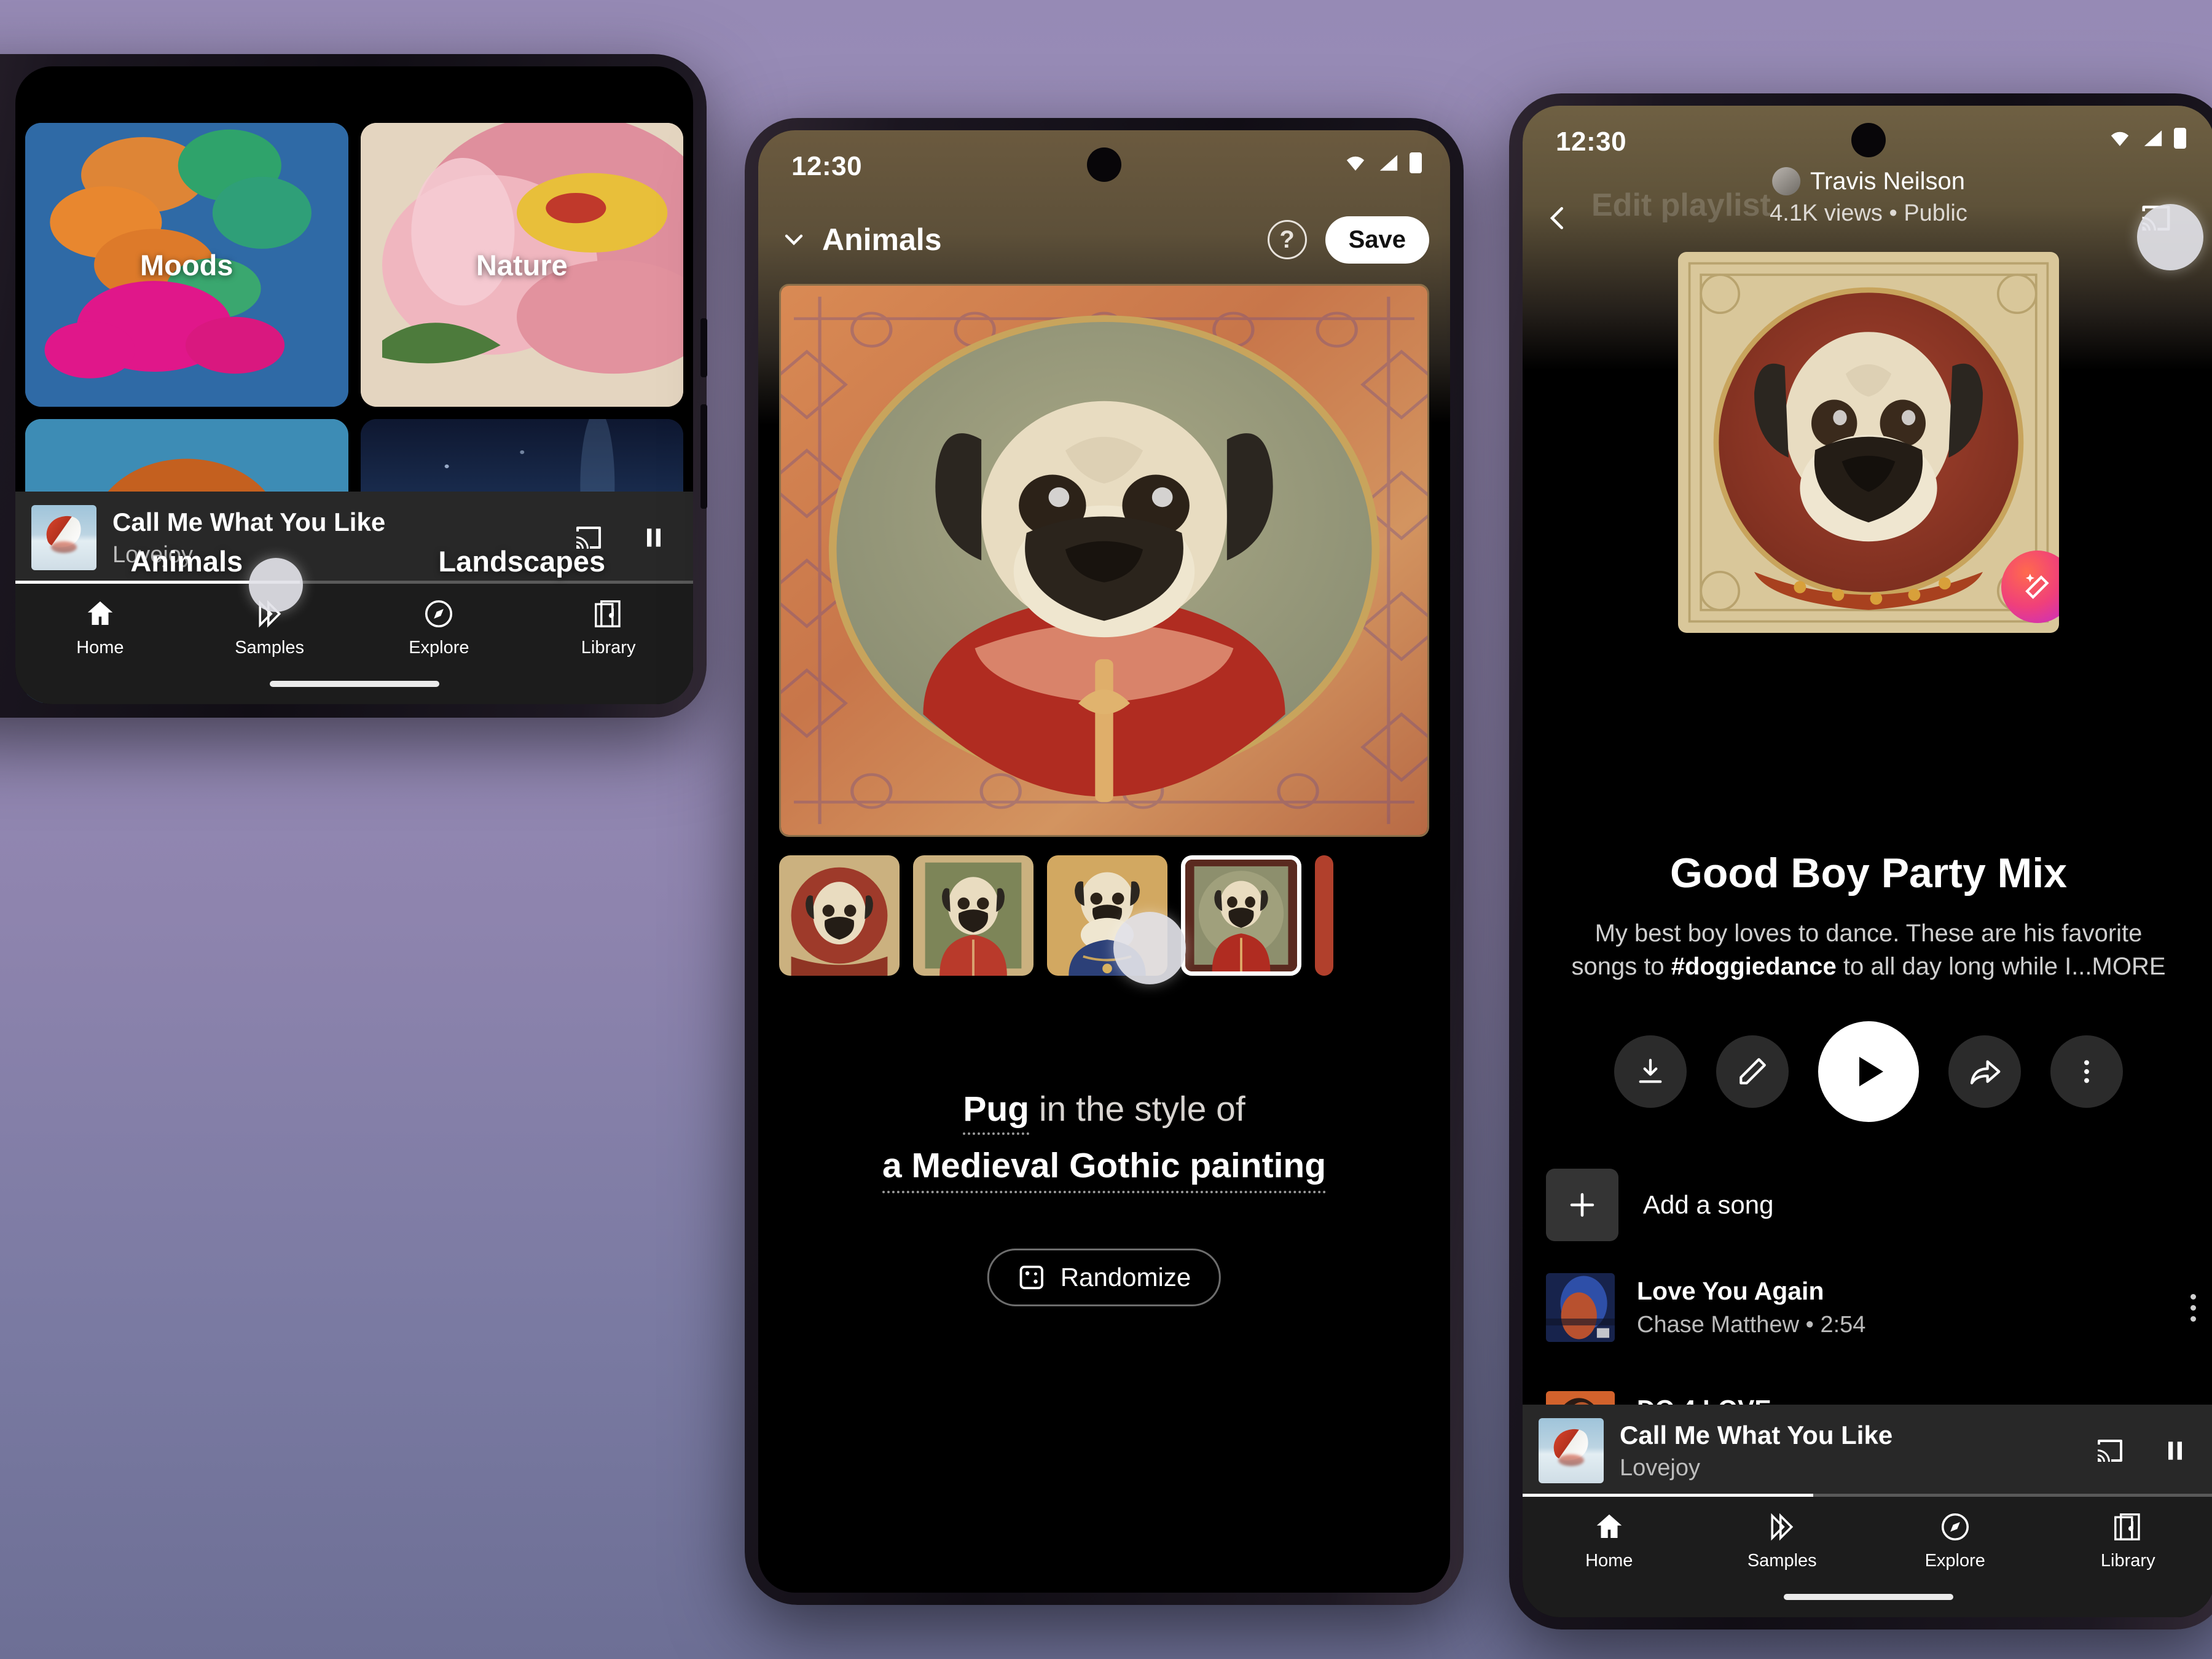 This screenshot has height=1659, width=2212. What do you see at coordinates (1843, 1325) in the screenshot?
I see `song-duration: 2:54` at bounding box center [1843, 1325].